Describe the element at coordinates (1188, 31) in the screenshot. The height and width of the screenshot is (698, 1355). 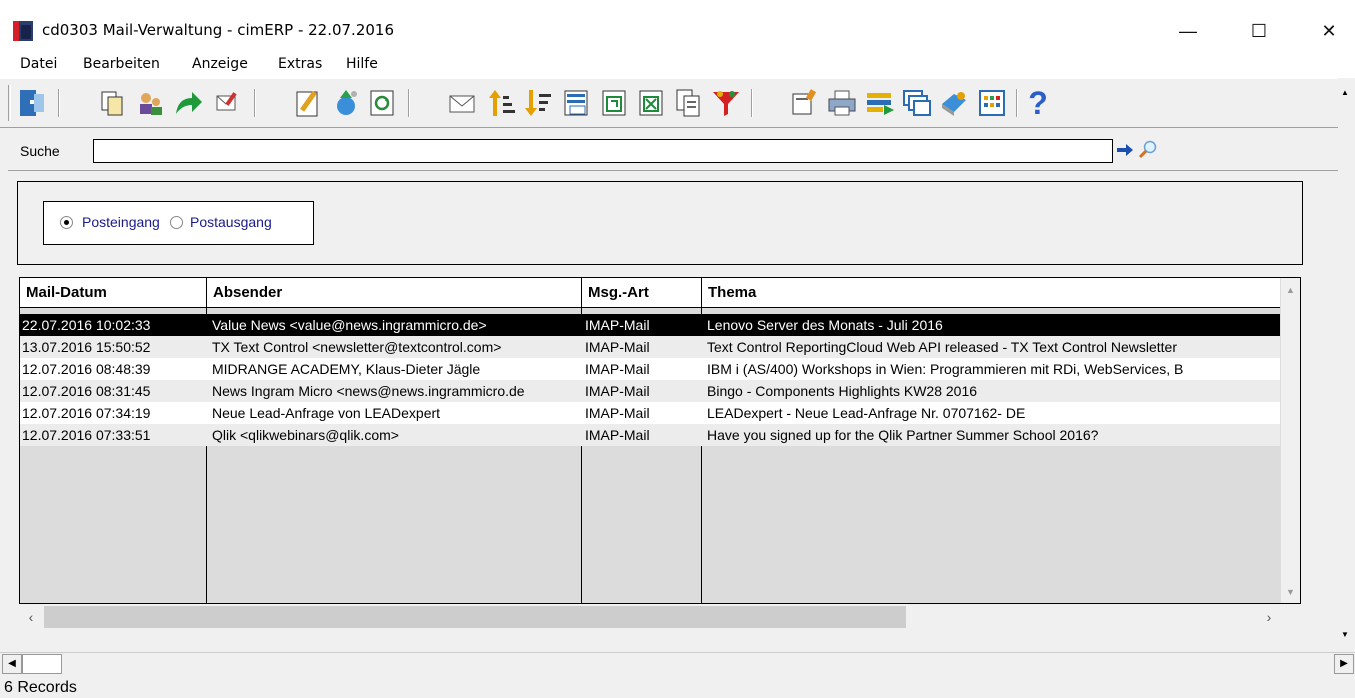
I see `minimize-button: —` at that location.